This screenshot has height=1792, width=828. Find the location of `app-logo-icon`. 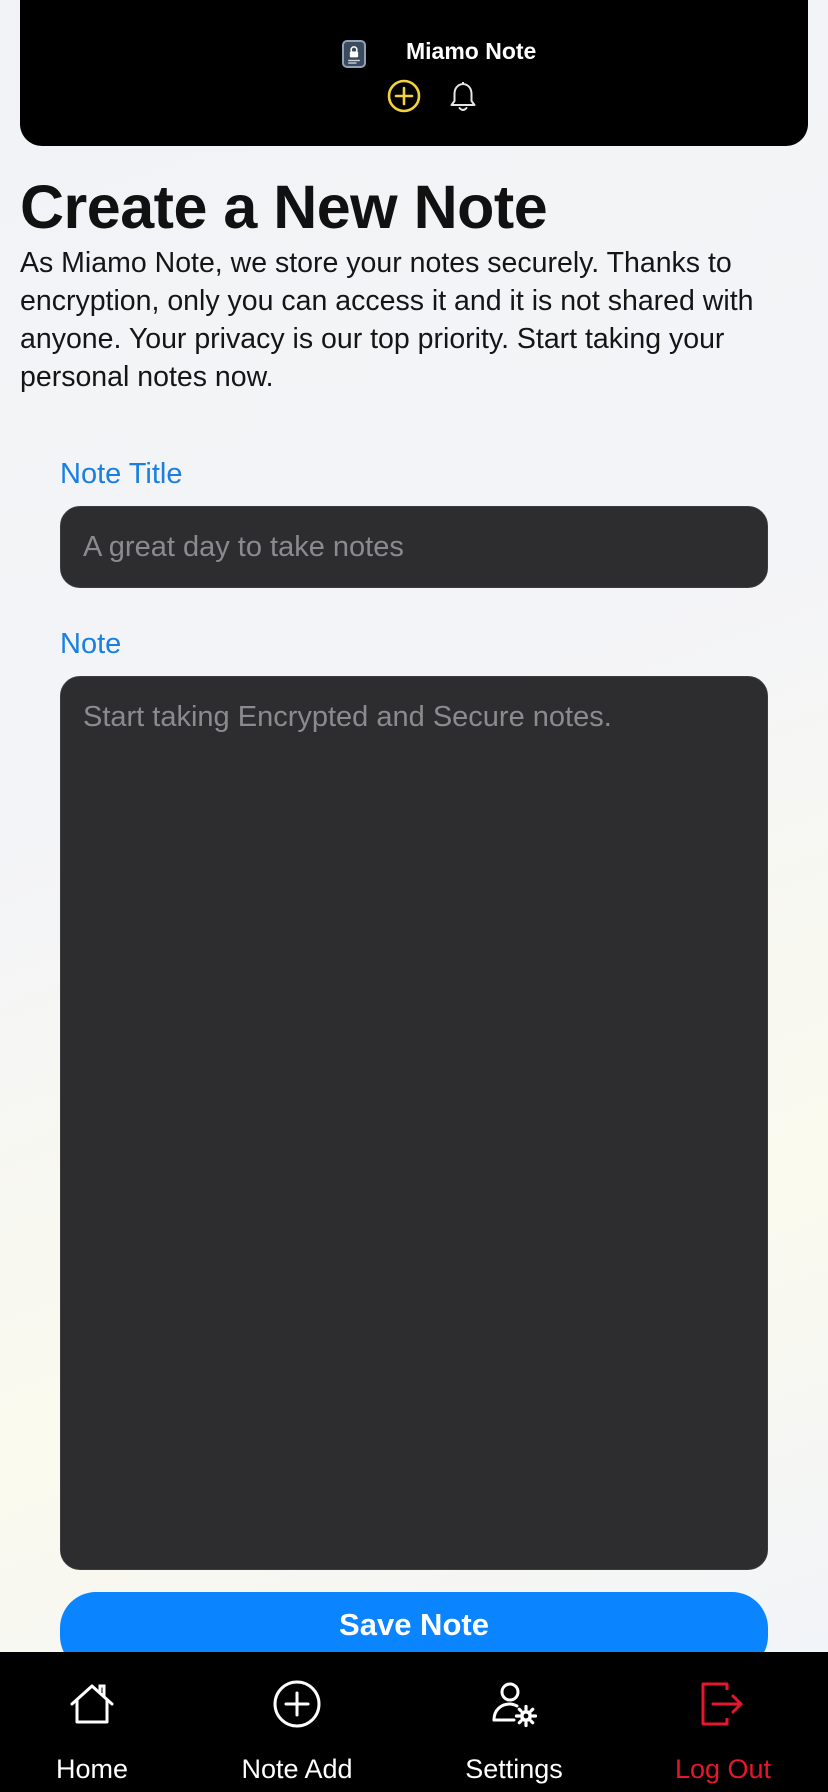

app-logo-icon is located at coordinates (354, 54).